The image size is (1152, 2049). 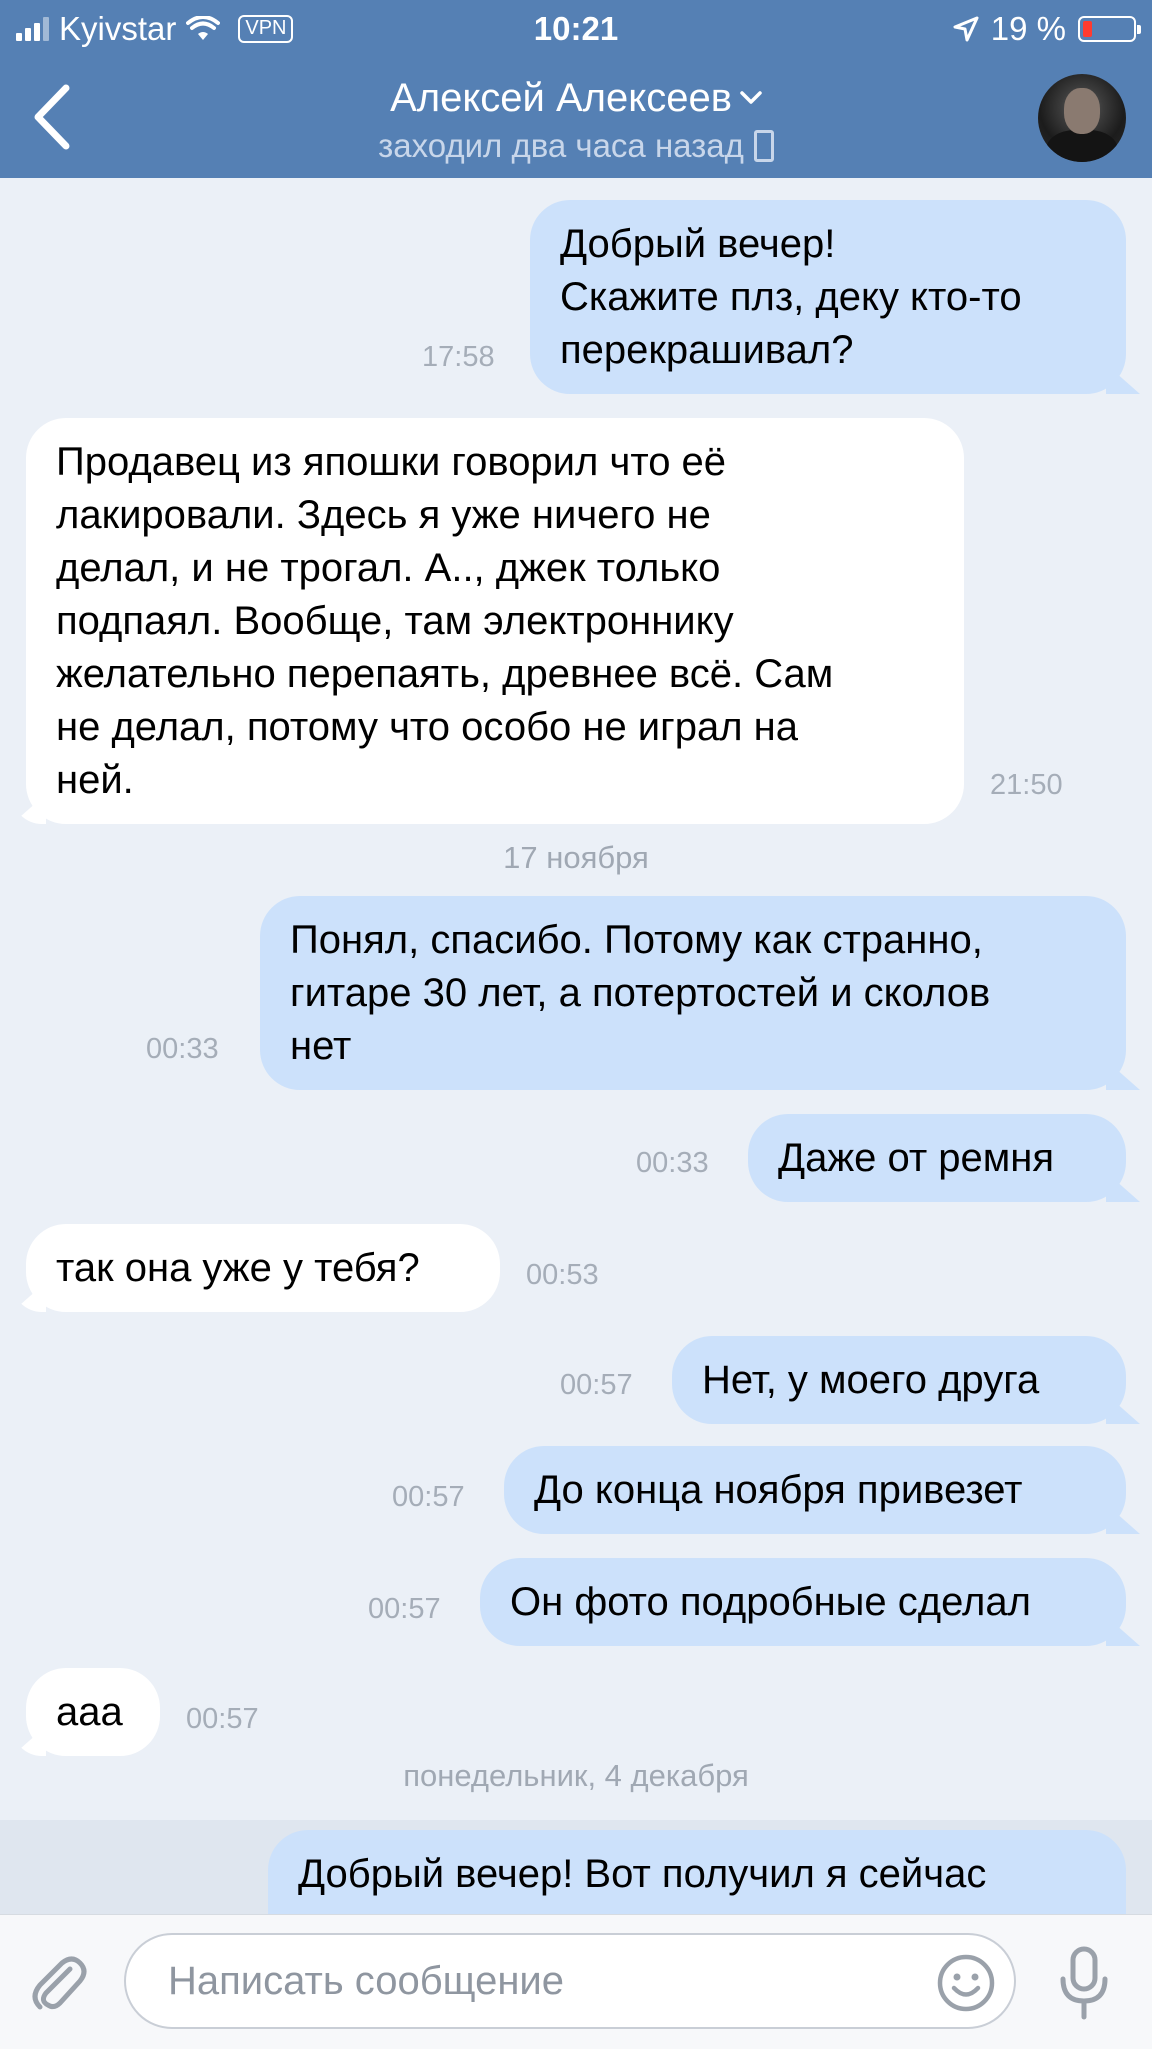 I want to click on chevron-left-icon, so click(x=52, y=117).